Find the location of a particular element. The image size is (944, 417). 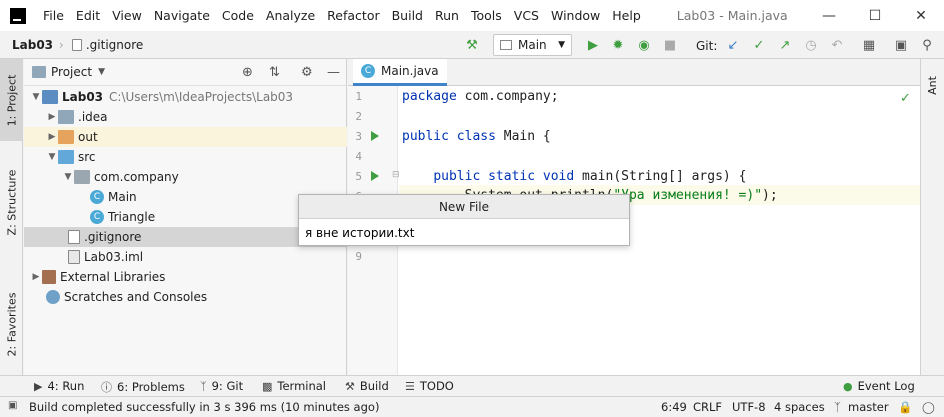

editor-tab-main: C Main.java is located at coordinates (400, 72).